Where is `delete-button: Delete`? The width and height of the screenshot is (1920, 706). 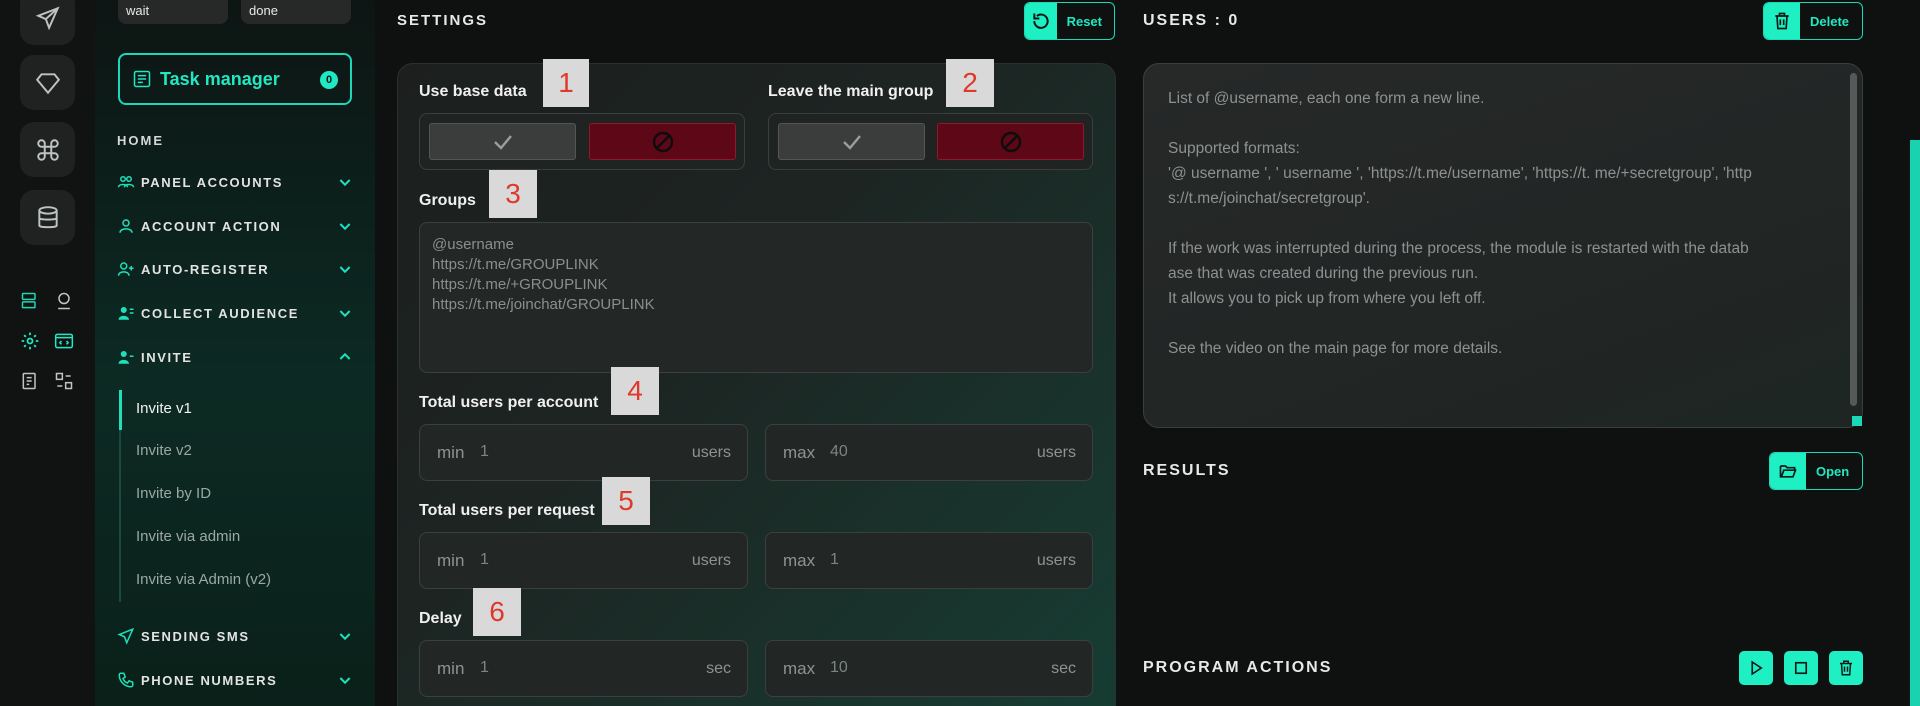 delete-button: Delete is located at coordinates (1813, 21).